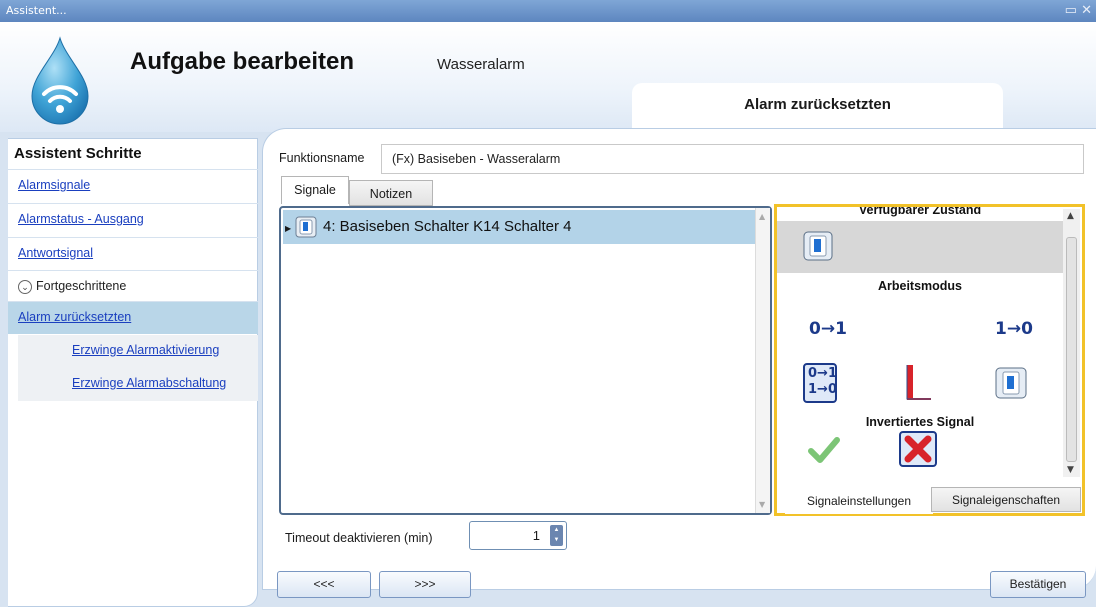 The height and width of the screenshot is (607, 1096). I want to click on current-step-tab: Alarm zurücksetzten, so click(817, 105).